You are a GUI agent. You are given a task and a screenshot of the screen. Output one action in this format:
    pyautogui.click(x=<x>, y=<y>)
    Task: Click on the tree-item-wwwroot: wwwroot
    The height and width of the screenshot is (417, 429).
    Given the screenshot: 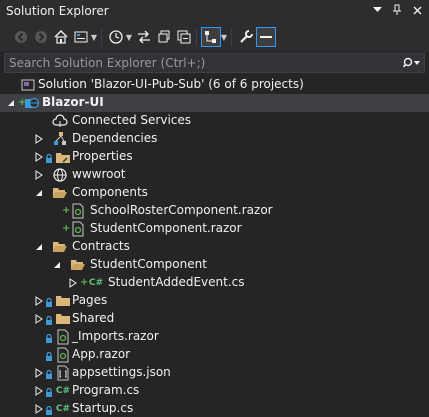 What is the action you would take?
    pyautogui.click(x=214, y=175)
    